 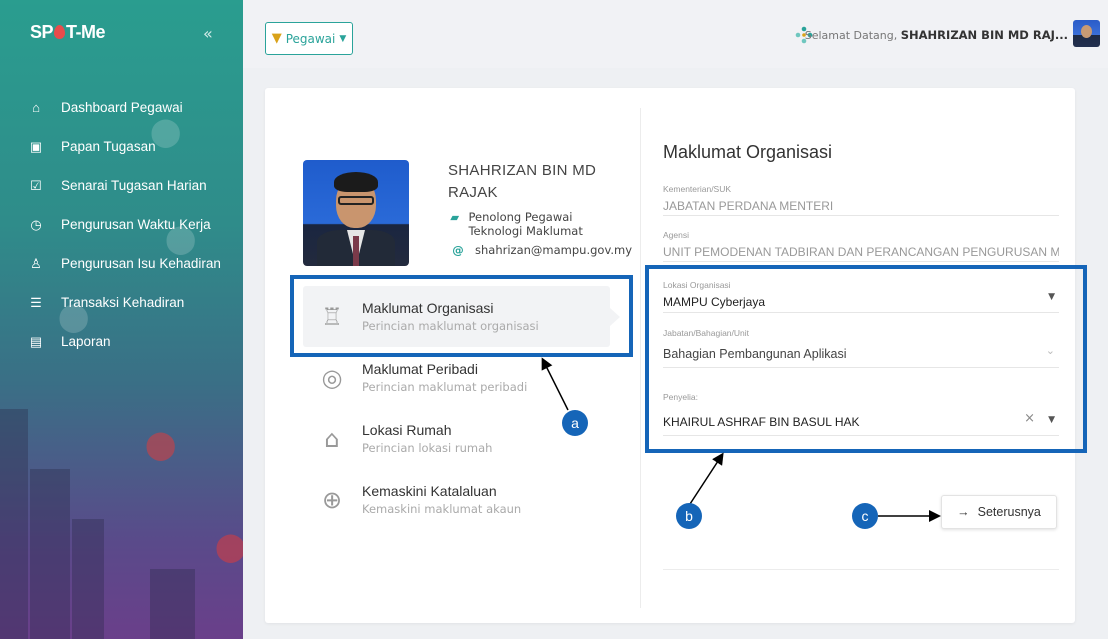 What do you see at coordinates (689, 516) in the screenshot?
I see `annotation-badge-b: b` at bounding box center [689, 516].